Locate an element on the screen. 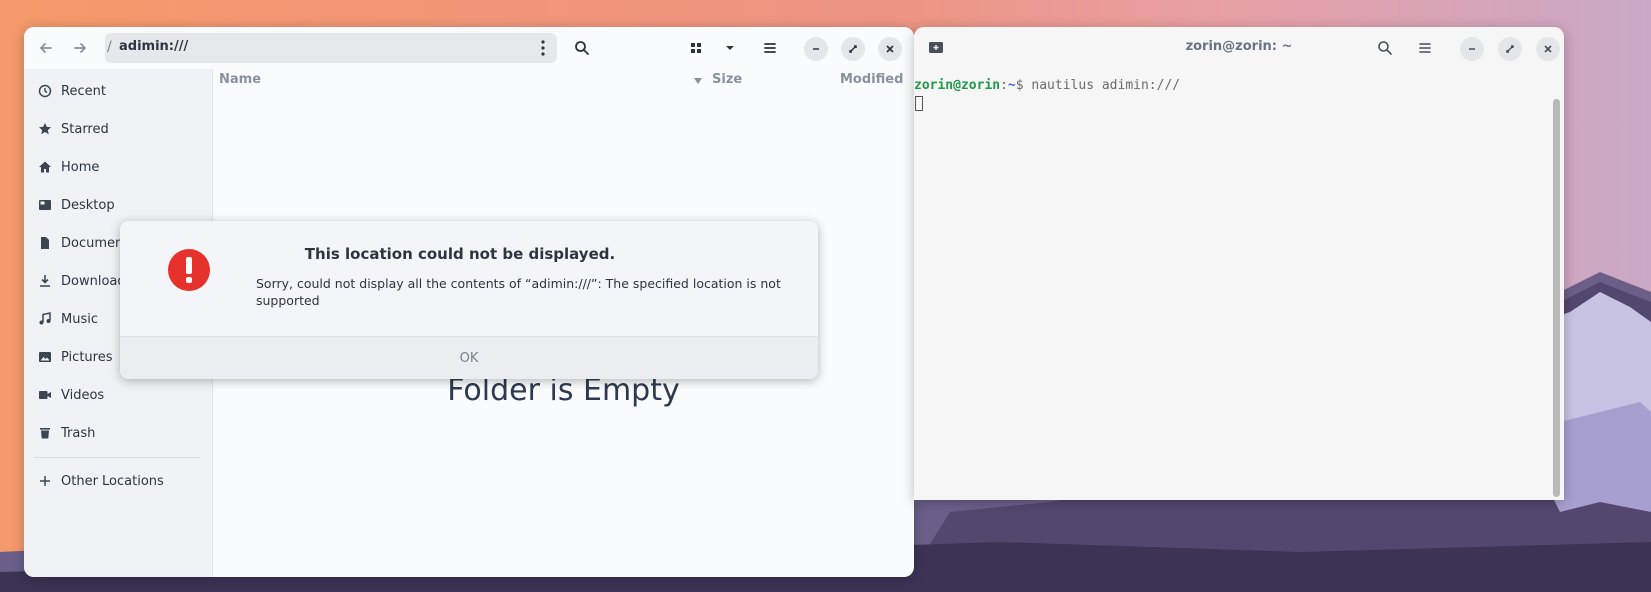  sidebar-item-starred: Starred is located at coordinates (73, 129).